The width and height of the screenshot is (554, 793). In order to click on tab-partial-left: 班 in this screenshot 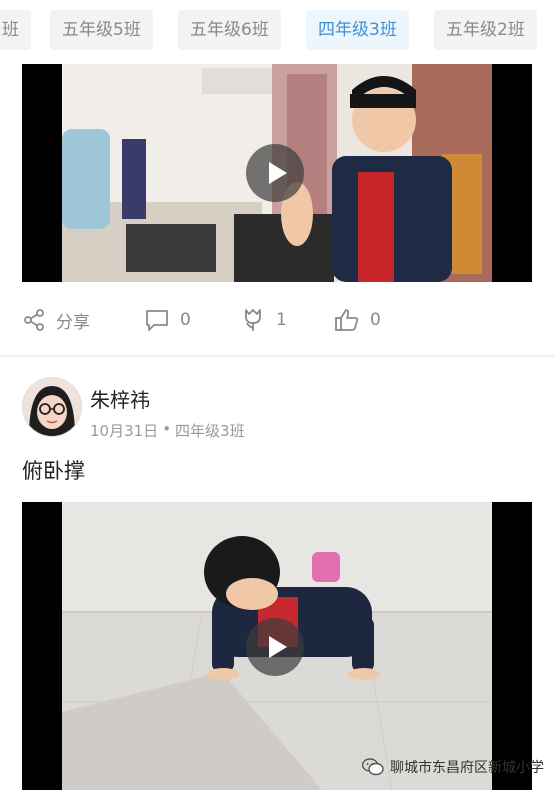, I will do `click(15, 30)`.